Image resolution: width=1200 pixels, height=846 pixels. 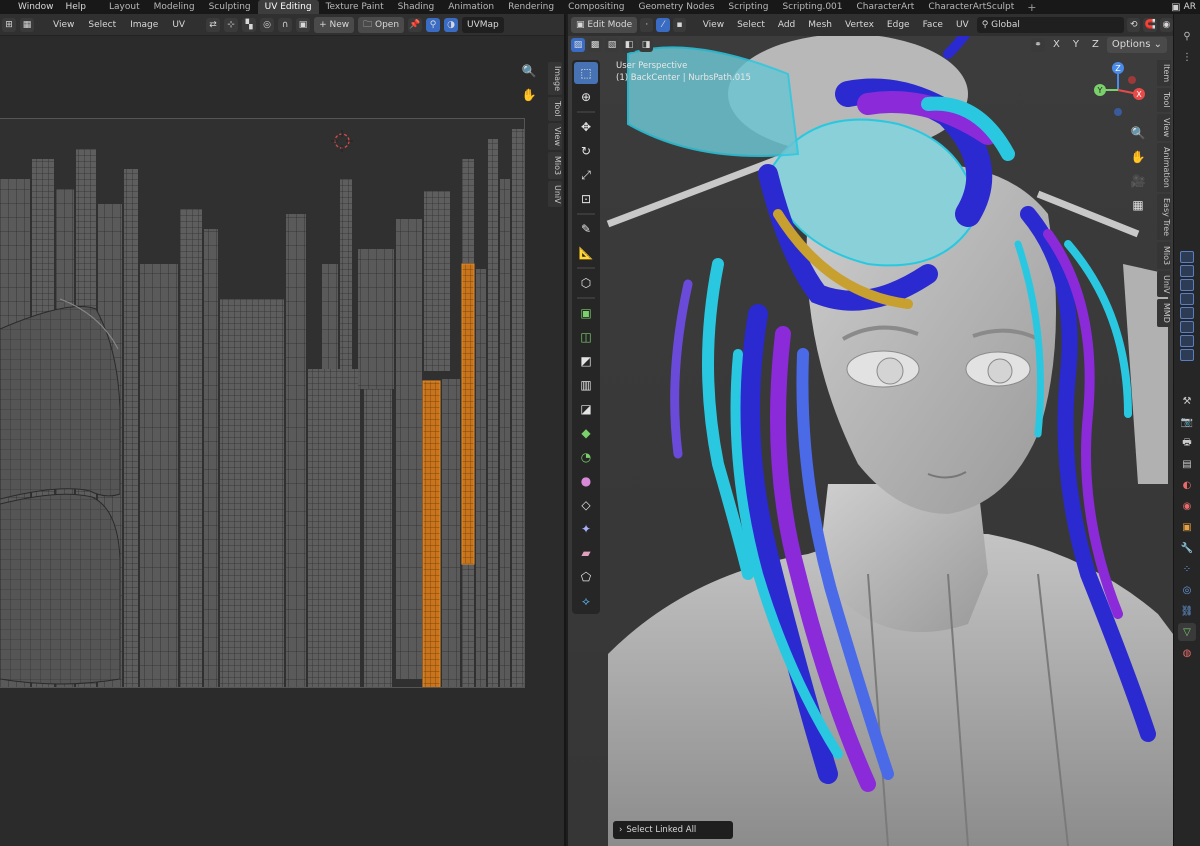 What do you see at coordinates (886, 7) in the screenshot?
I see `workspace-tab-characterart: CharacterArt` at bounding box center [886, 7].